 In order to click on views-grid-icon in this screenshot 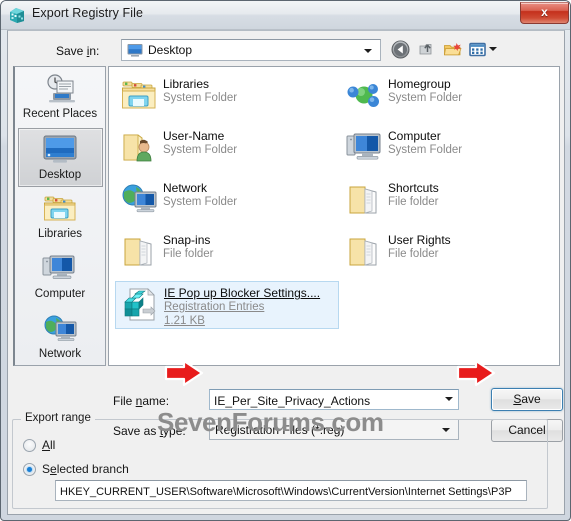, I will do `click(477, 49)`.